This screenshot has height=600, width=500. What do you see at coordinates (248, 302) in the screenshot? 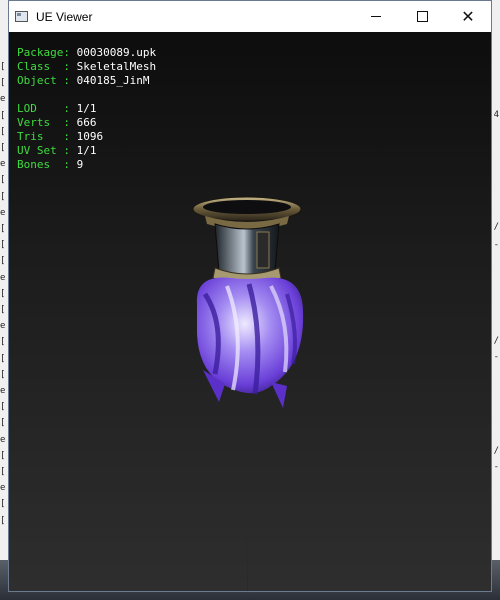
I see `skeletal-mesh-model` at bounding box center [248, 302].